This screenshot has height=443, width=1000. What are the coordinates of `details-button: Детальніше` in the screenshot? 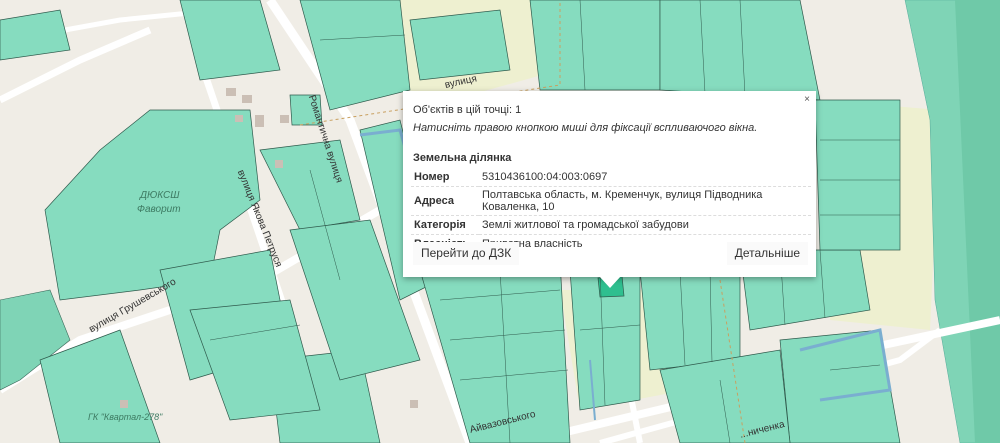 It's located at (767, 253).